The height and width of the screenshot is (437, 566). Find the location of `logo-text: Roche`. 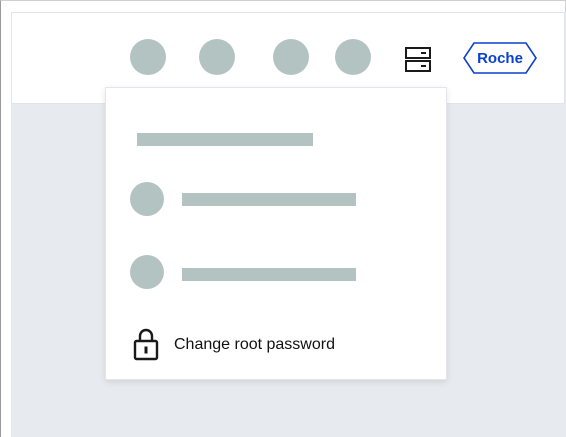

logo-text: Roche is located at coordinates (500, 58).